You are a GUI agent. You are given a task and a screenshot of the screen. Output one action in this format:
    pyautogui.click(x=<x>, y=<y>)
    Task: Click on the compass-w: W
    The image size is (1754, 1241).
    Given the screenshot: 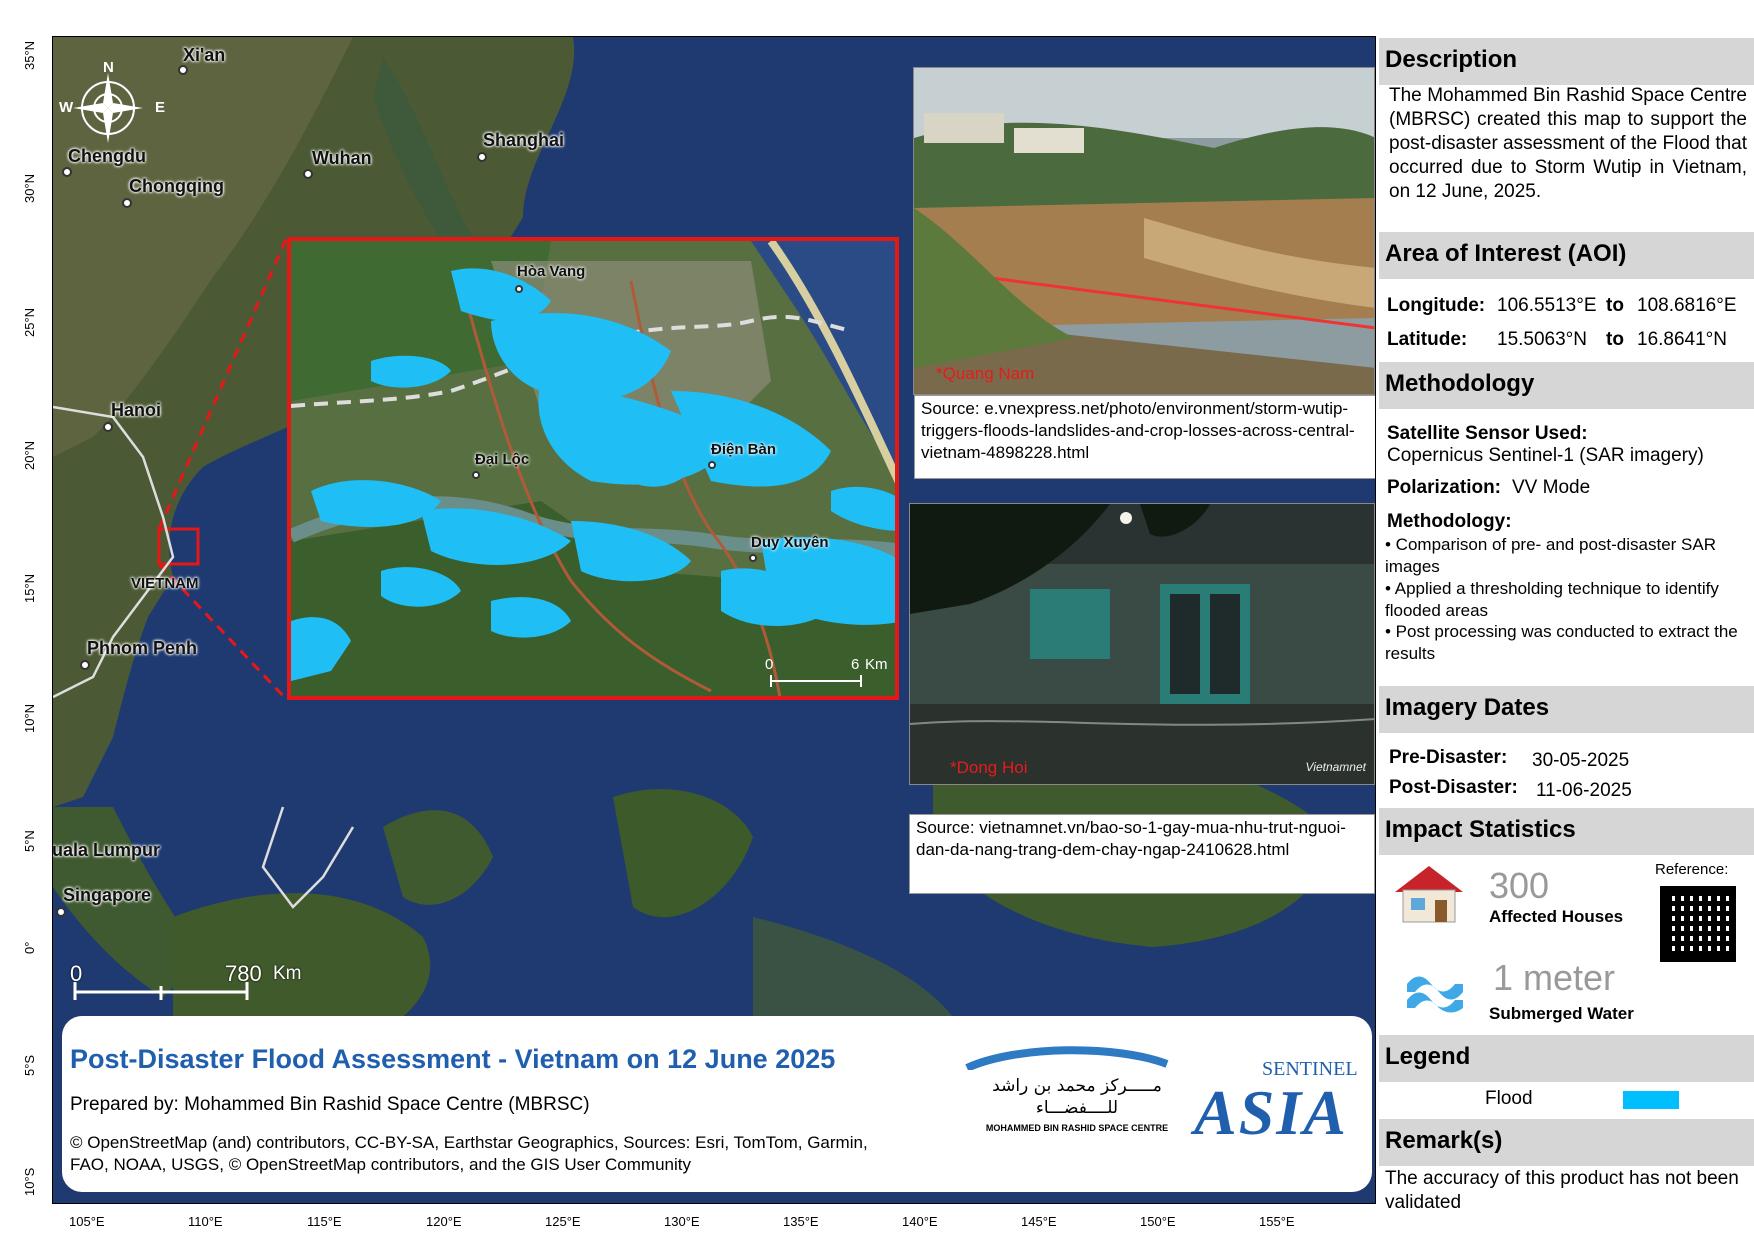 What is the action you would take?
    pyautogui.click(x=66, y=107)
    